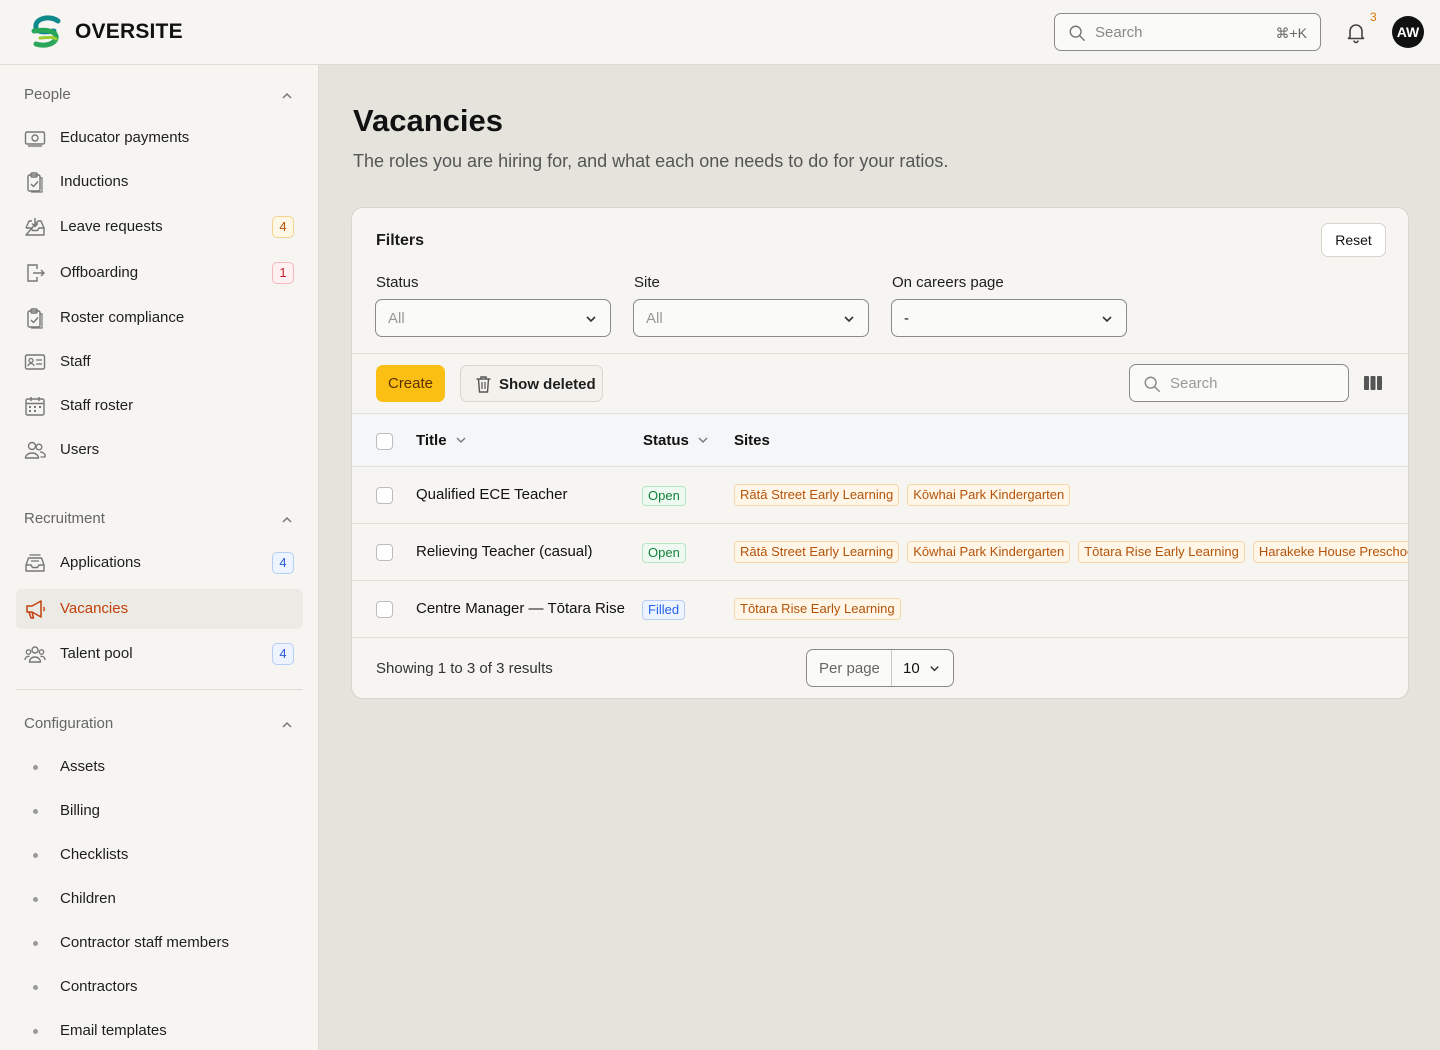 This screenshot has height=1050, width=1440. I want to click on section-header-people: People, so click(159, 97).